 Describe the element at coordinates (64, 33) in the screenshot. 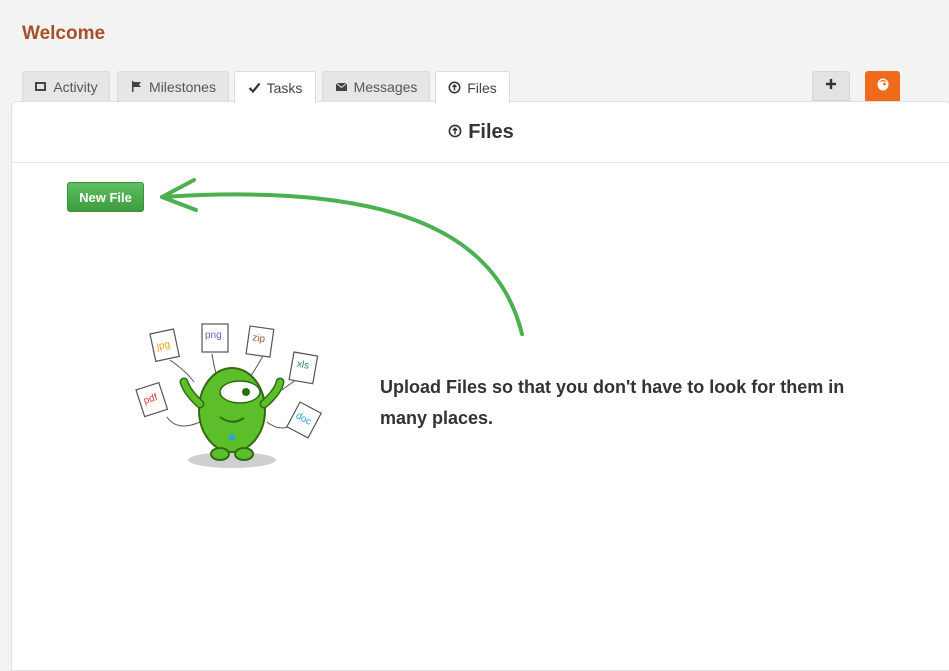

I see `page-title: Welcome` at that location.